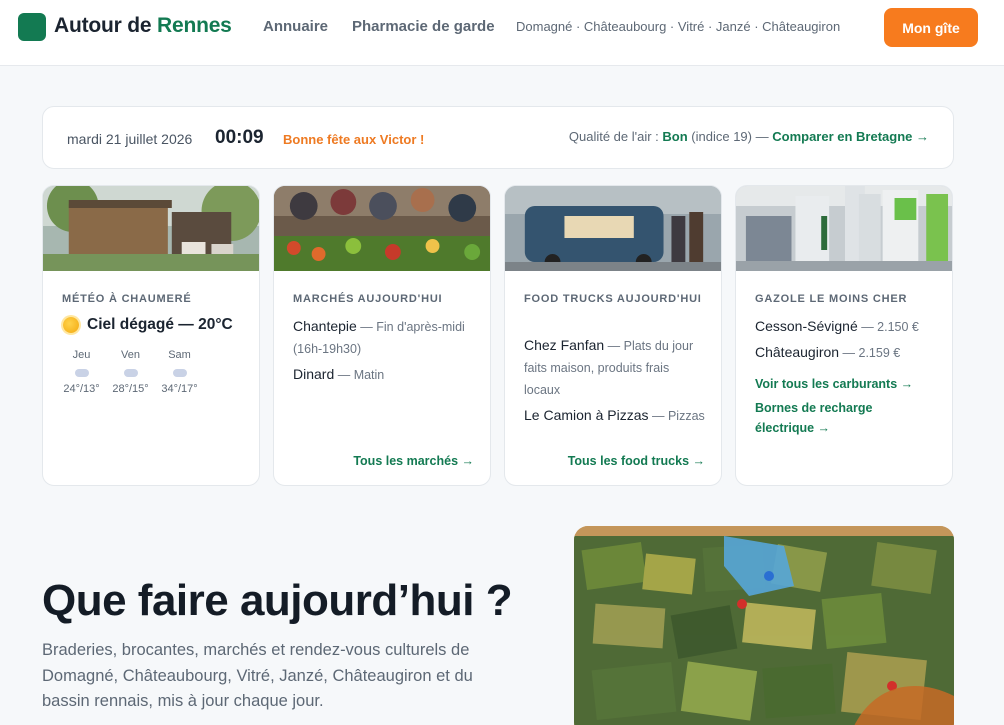 The height and width of the screenshot is (725, 1004). Describe the element at coordinates (71, 325) in the screenshot. I see `sun-icon` at that location.